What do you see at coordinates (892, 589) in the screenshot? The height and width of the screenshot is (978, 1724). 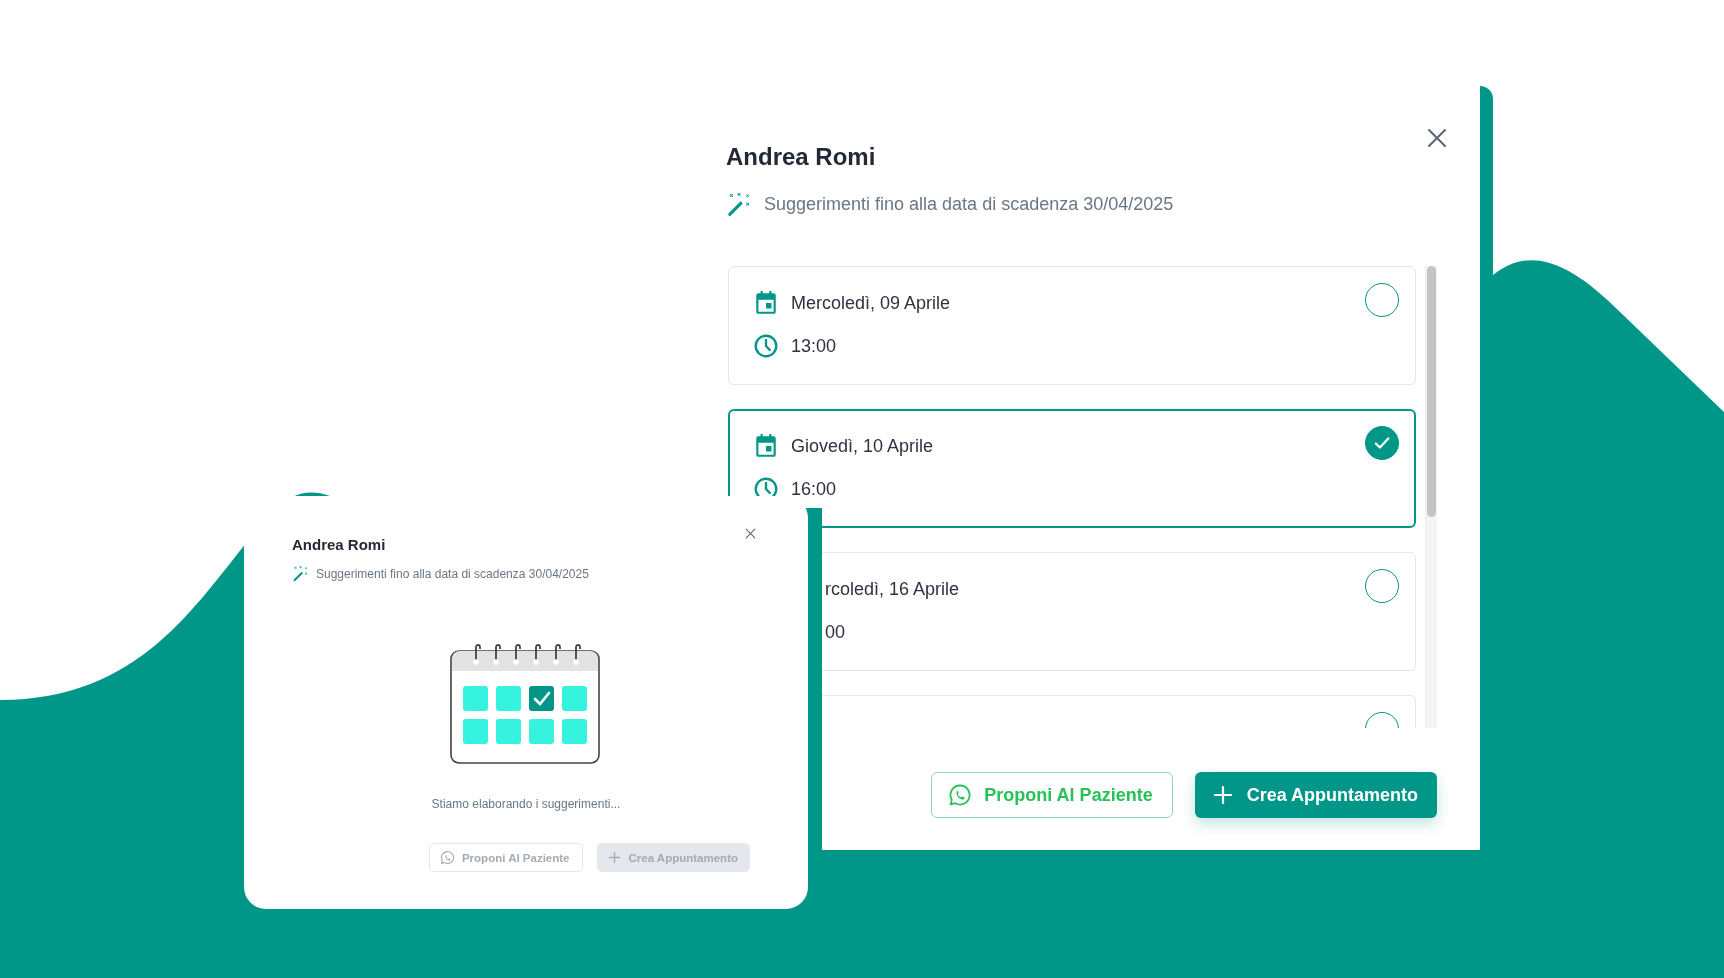 I see `slot-date: rcoledì, 16 Aprile` at bounding box center [892, 589].